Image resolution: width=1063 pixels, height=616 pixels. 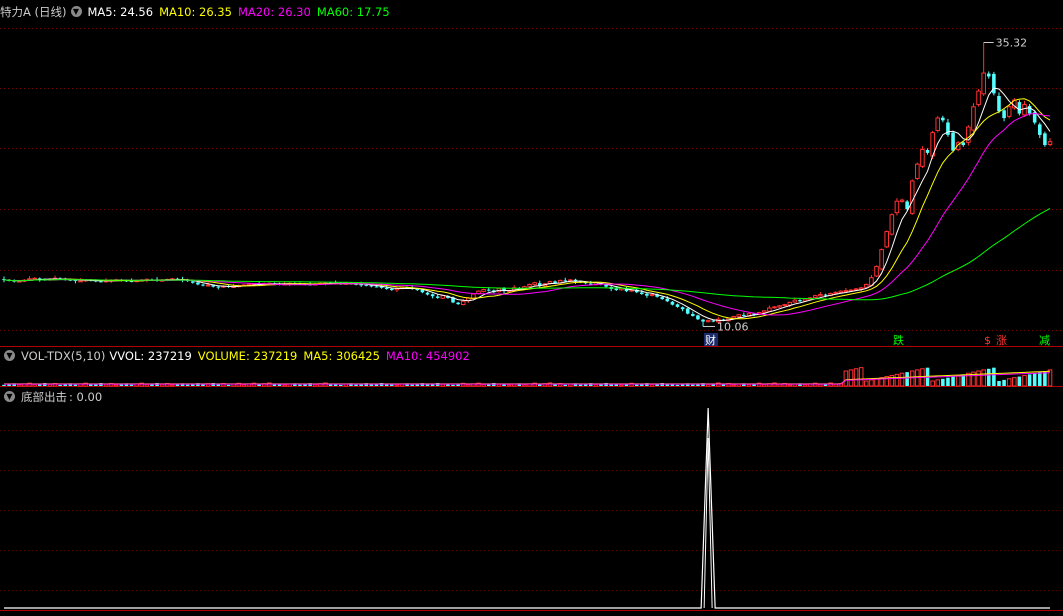 What do you see at coordinates (1011, 43) in the screenshot?
I see `high-price-label: 35.32` at bounding box center [1011, 43].